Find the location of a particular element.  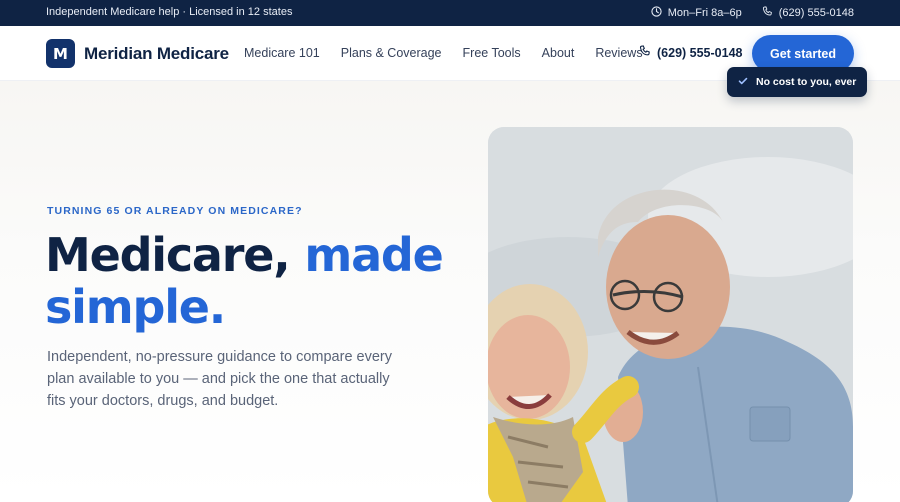

topbar-hours-text: Mon–Fri 8a–6p is located at coordinates (704, 13).